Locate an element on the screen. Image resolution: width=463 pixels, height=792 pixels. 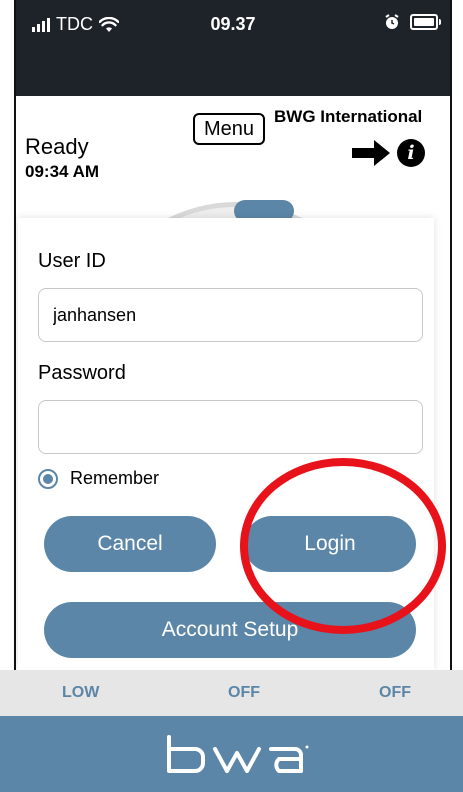
bwa-logo: bwa is located at coordinates (238, 754).